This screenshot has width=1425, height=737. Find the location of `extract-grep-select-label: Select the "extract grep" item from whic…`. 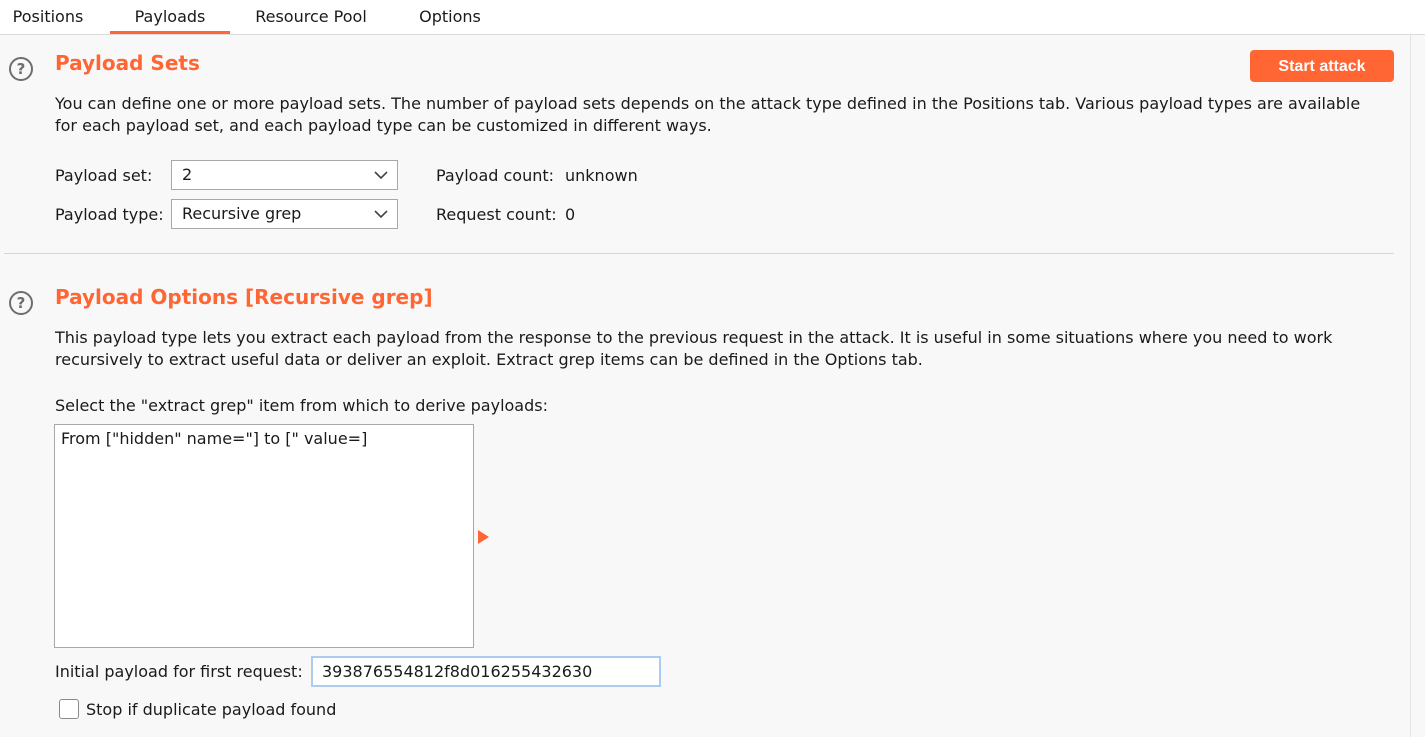

extract-grep-select-label: Select the "extract grep" item from whic… is located at coordinates (301, 405).